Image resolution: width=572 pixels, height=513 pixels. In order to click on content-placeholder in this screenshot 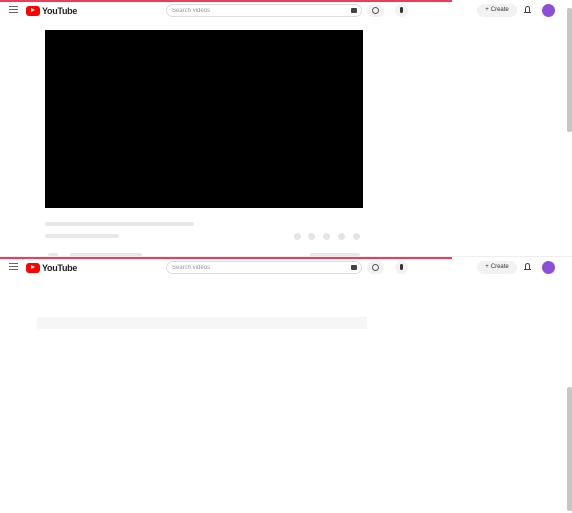, I will do `click(202, 323)`.